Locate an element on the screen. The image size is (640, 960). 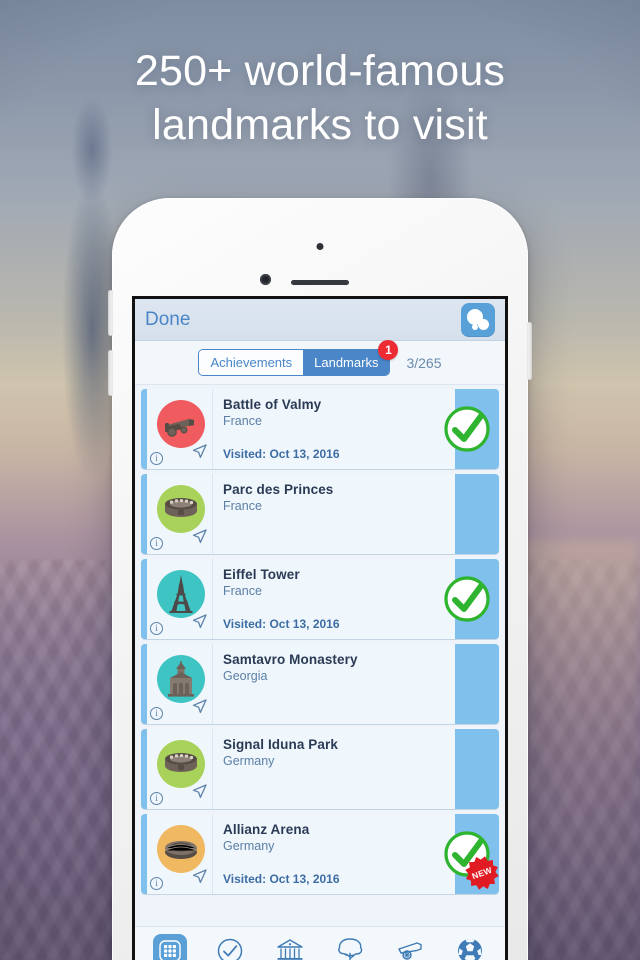
landmark-row: i Signal Iduna Park Germany is located at coordinates (320, 769).